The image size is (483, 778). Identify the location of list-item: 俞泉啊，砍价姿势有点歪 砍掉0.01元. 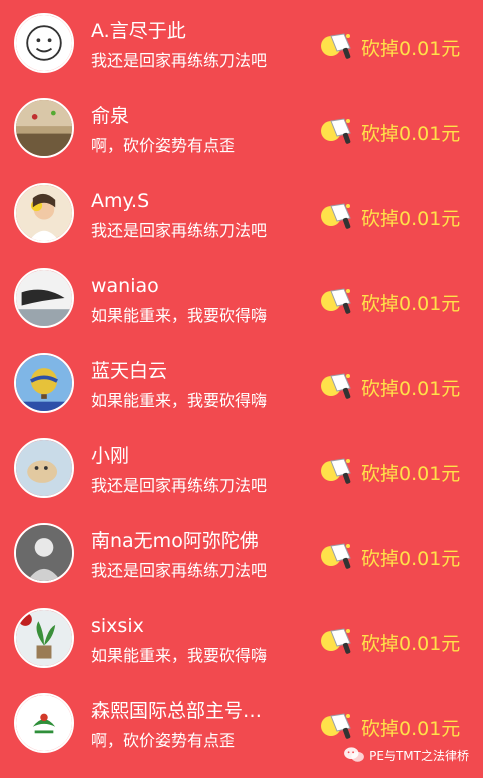
(241, 127).